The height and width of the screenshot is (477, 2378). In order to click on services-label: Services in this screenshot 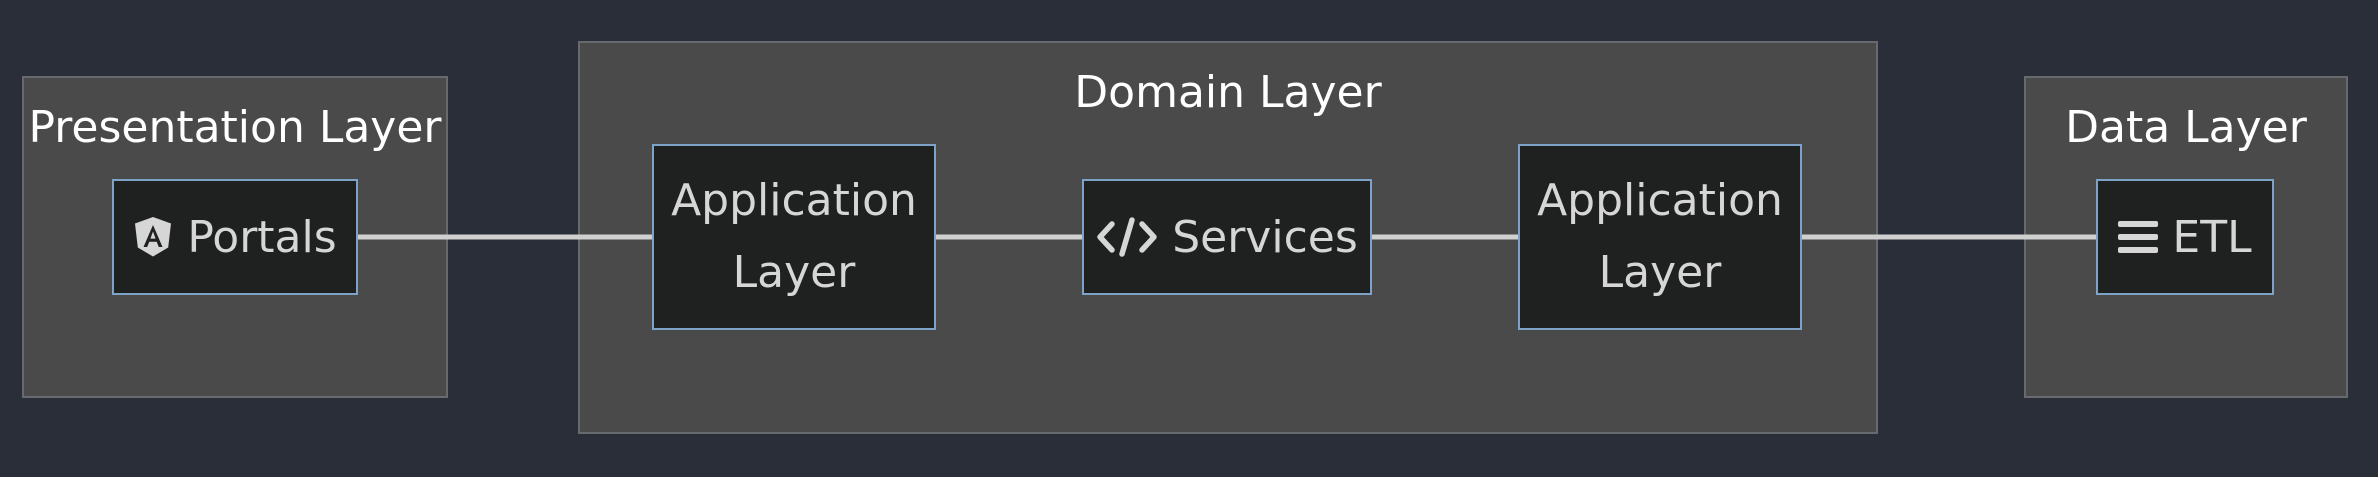, I will do `click(1265, 237)`.